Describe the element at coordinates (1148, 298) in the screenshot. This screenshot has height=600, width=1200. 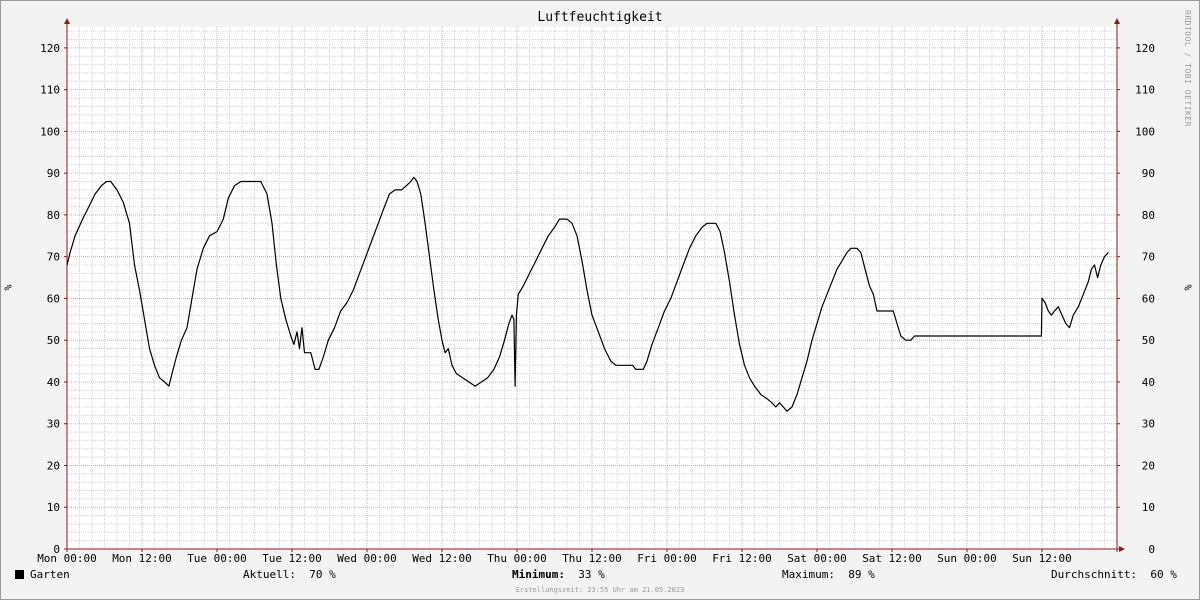
I see `y-tick-label-right: 60` at that location.